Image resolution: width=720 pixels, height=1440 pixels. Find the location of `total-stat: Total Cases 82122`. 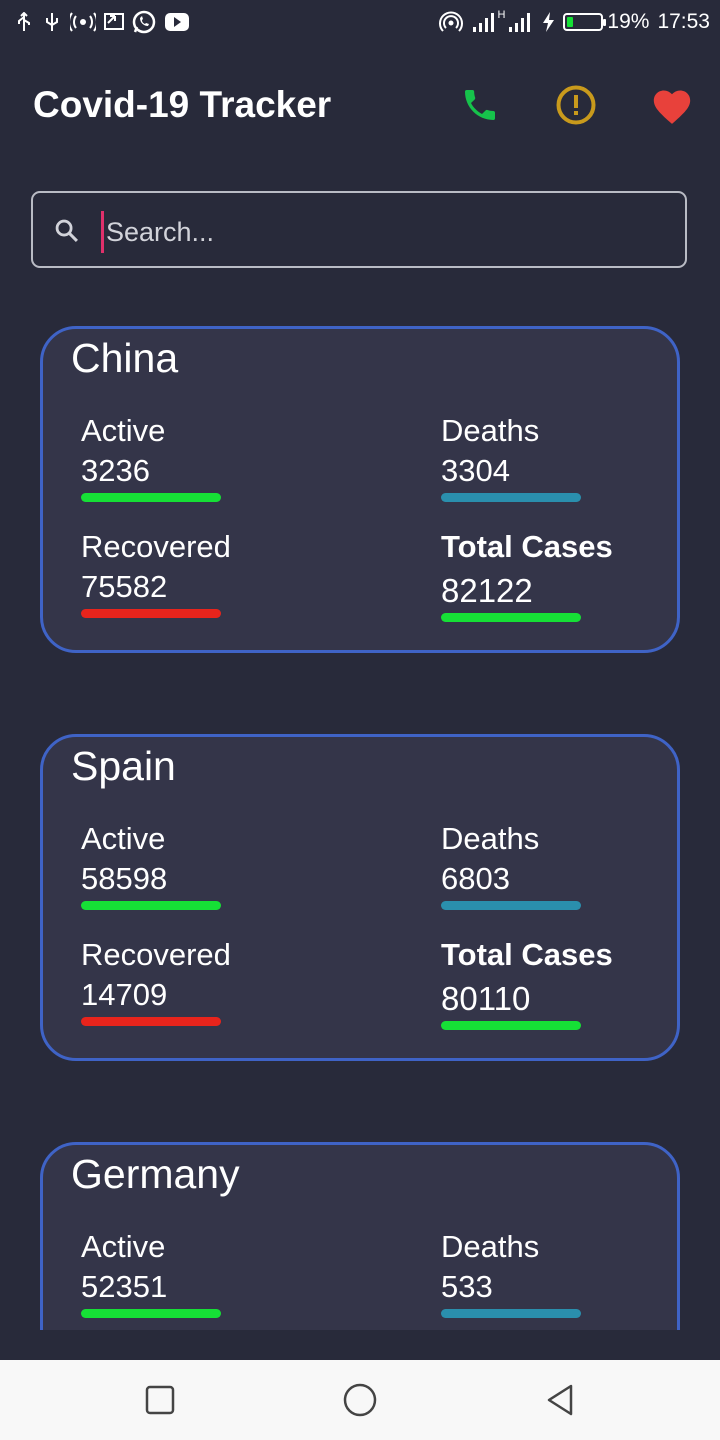

total-stat: Total Cases 82122 is located at coordinates (551, 575).